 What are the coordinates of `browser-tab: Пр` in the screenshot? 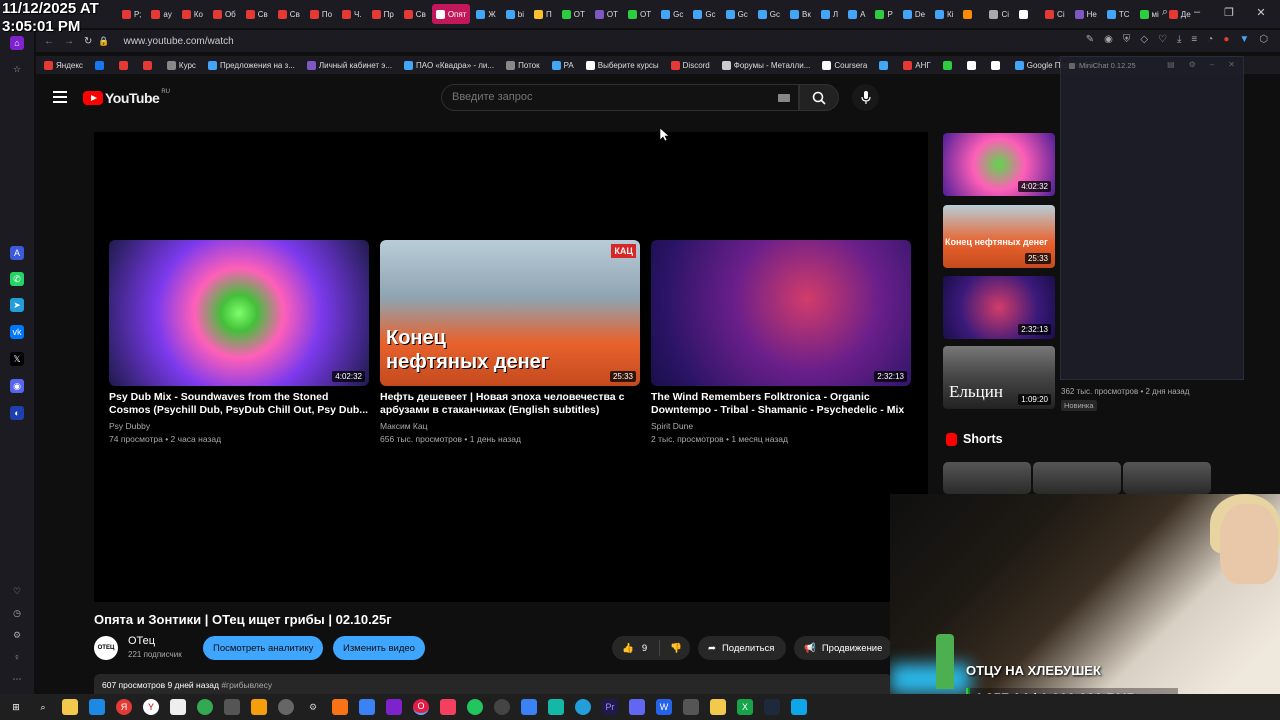 It's located at (383, 14).